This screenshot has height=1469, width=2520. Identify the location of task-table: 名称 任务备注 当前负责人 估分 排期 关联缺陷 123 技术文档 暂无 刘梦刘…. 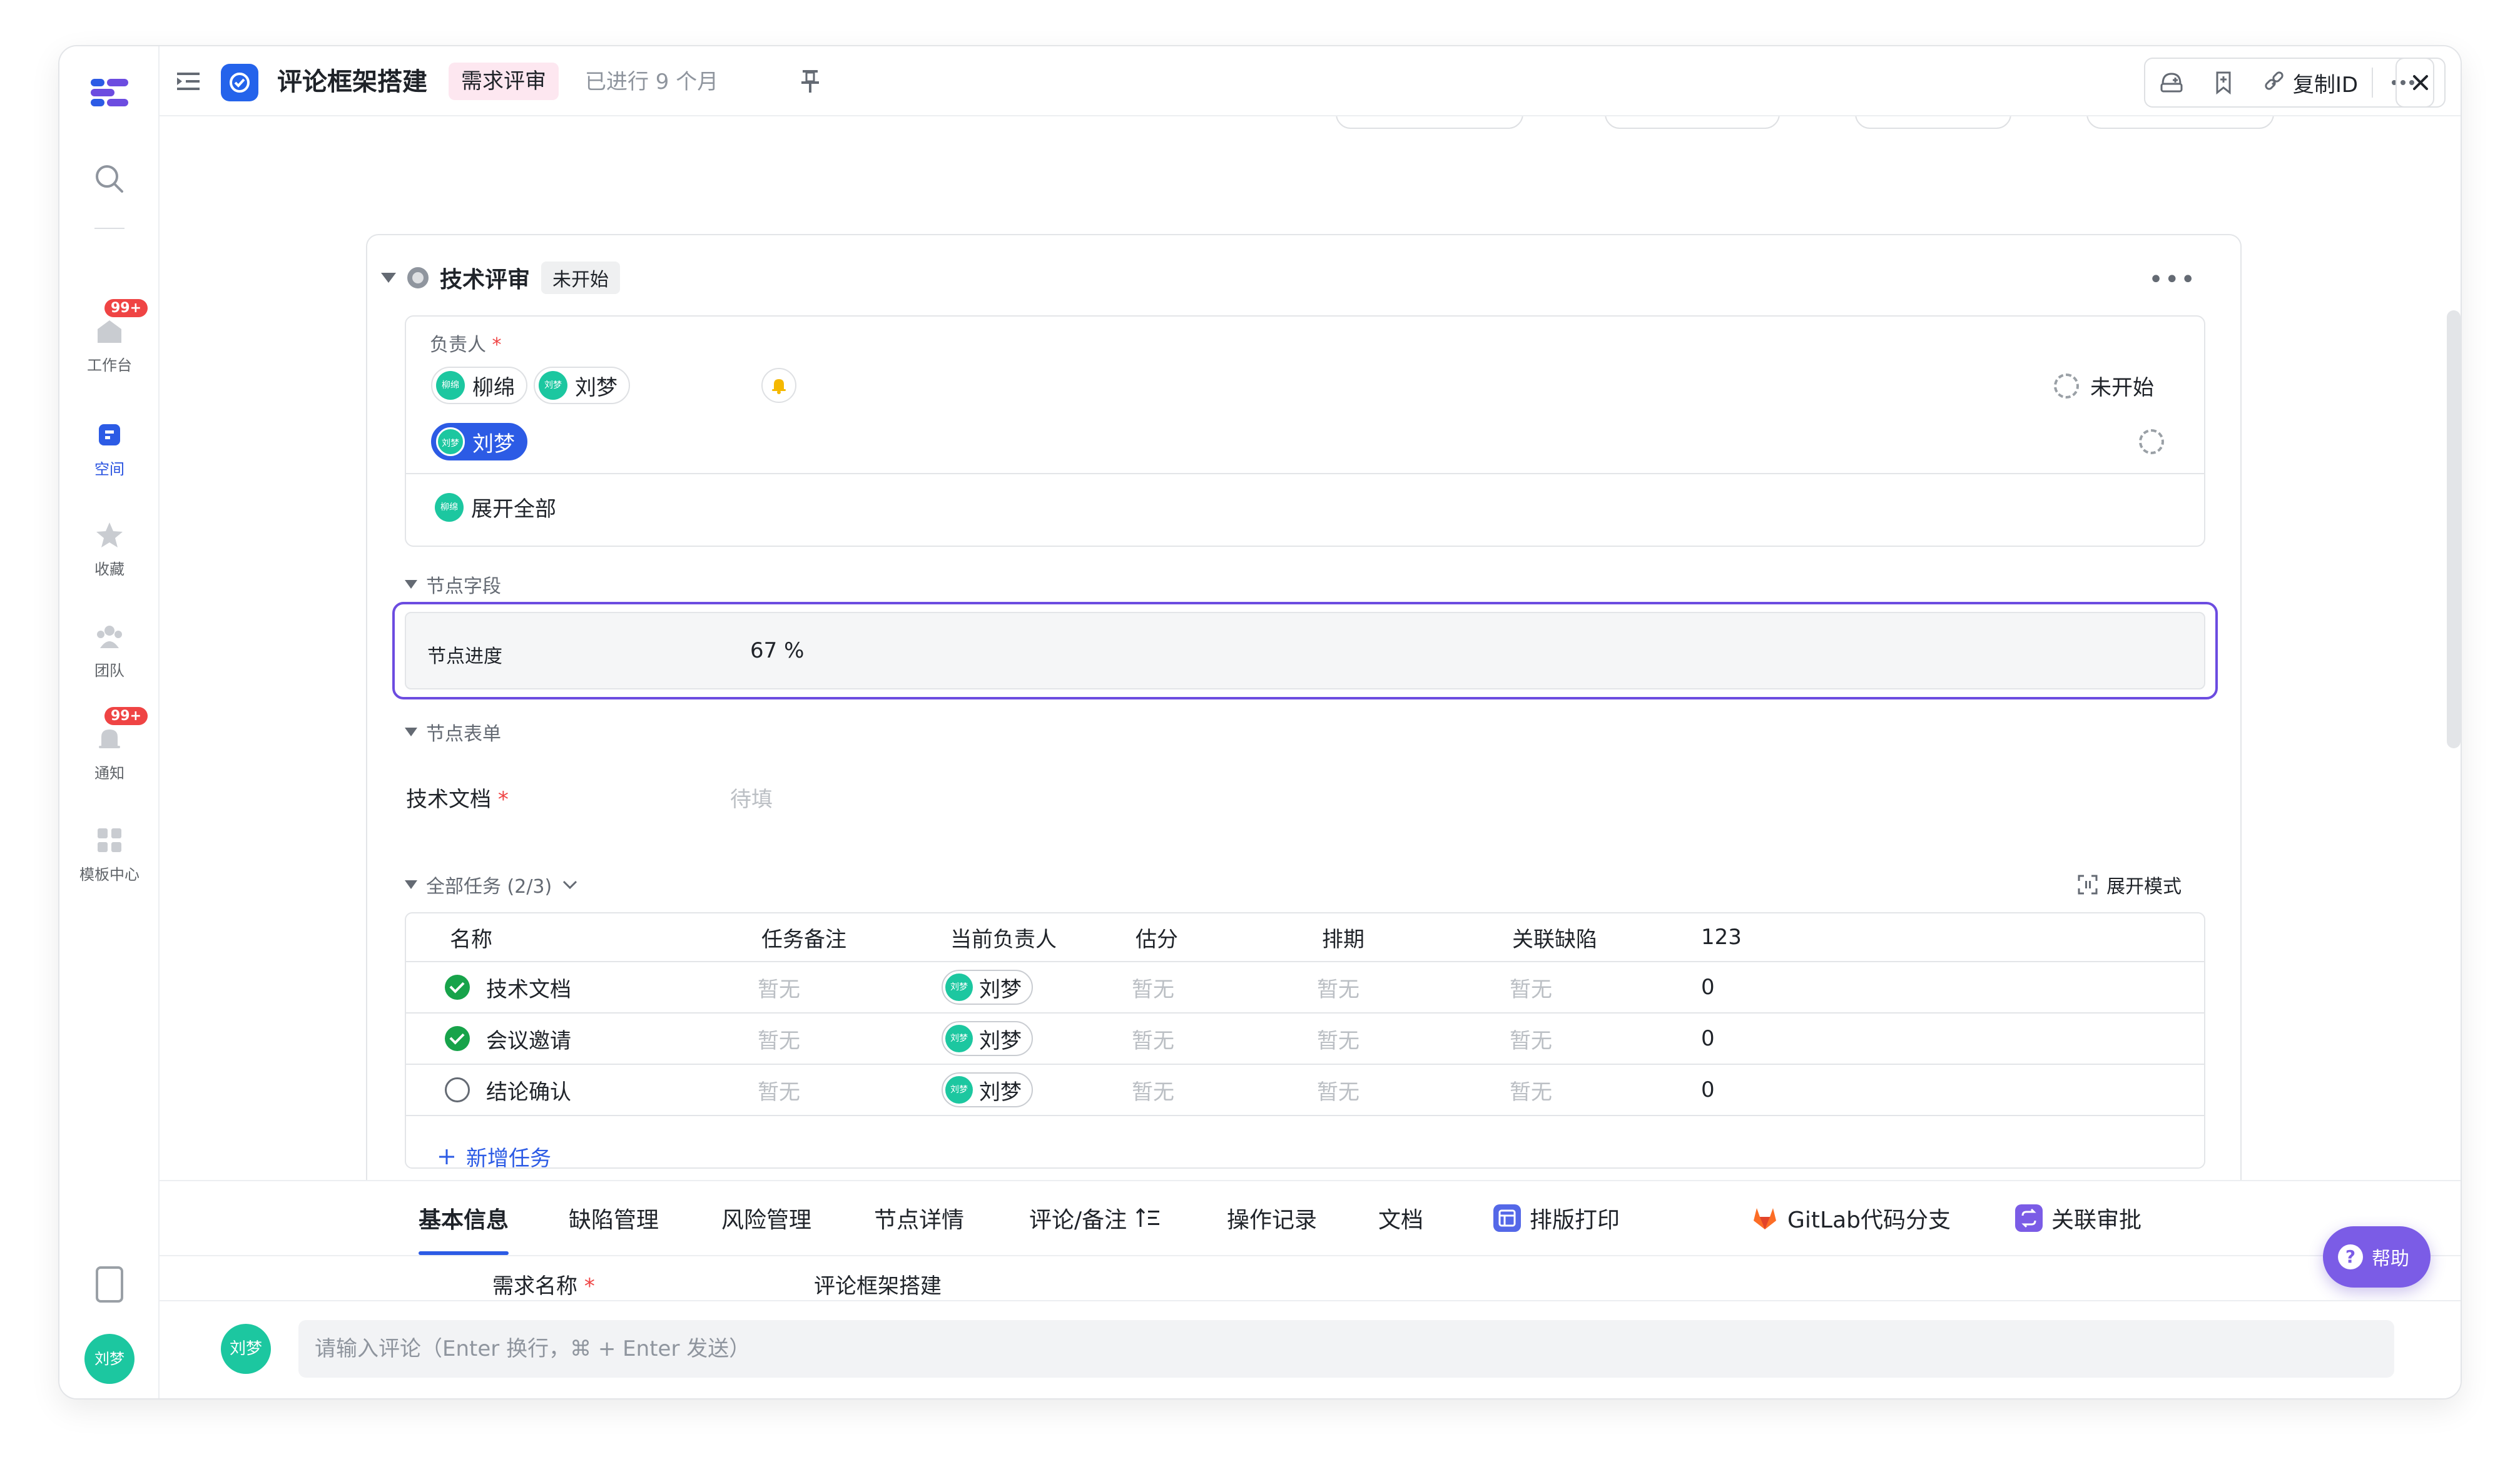
(1305, 1040).